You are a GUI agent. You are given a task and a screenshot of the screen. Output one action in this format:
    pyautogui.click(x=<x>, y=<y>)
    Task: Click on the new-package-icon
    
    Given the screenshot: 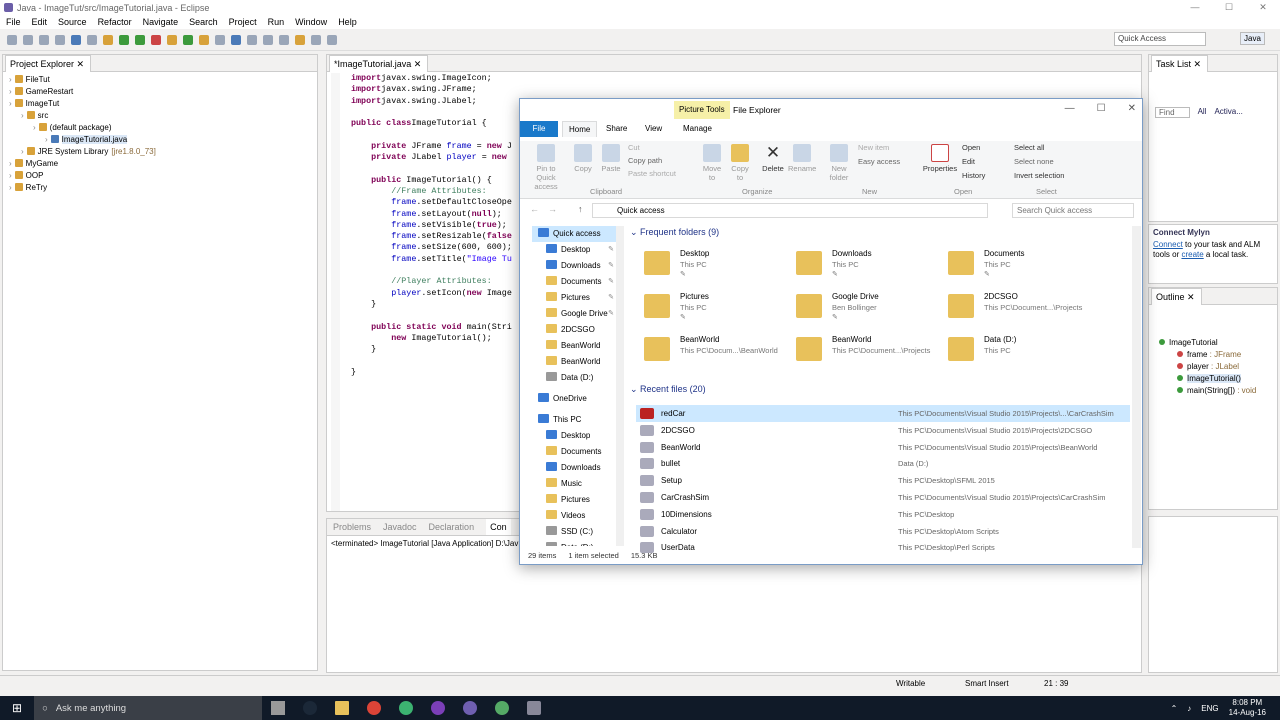 What is the action you would take?
    pyautogui.click(x=172, y=39)
    